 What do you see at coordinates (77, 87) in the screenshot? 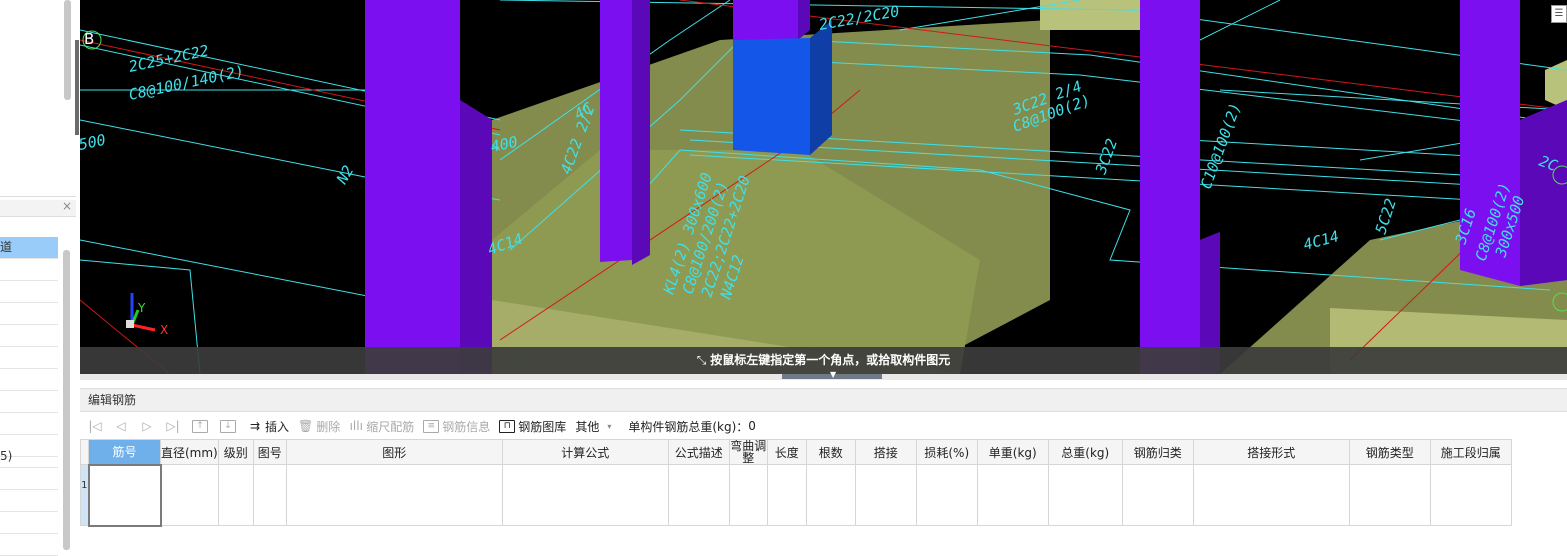
I see `panel-splitter-handle` at bounding box center [77, 87].